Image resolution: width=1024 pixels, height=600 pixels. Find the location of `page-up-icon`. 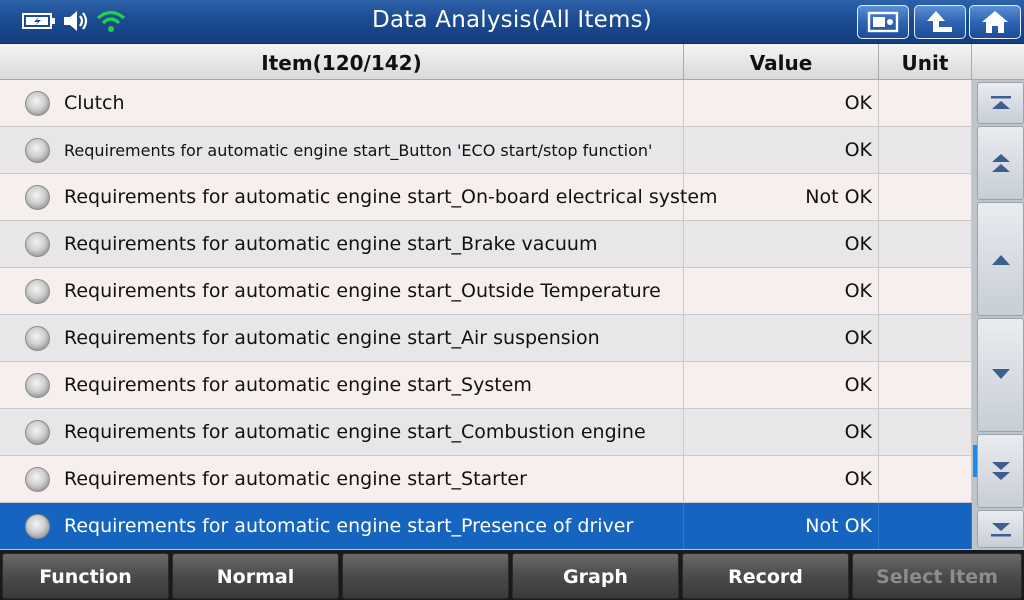

page-up-icon is located at coordinates (1000, 163).